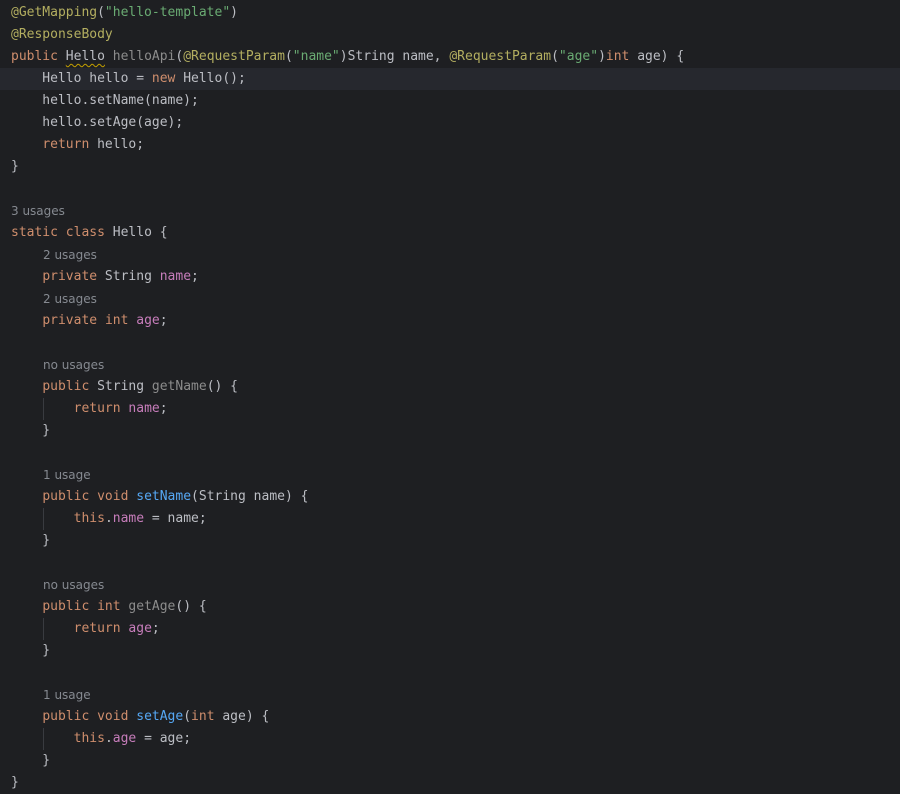 The image size is (900, 794). Describe the element at coordinates (128, 518) in the screenshot. I see `code-token: name` at that location.